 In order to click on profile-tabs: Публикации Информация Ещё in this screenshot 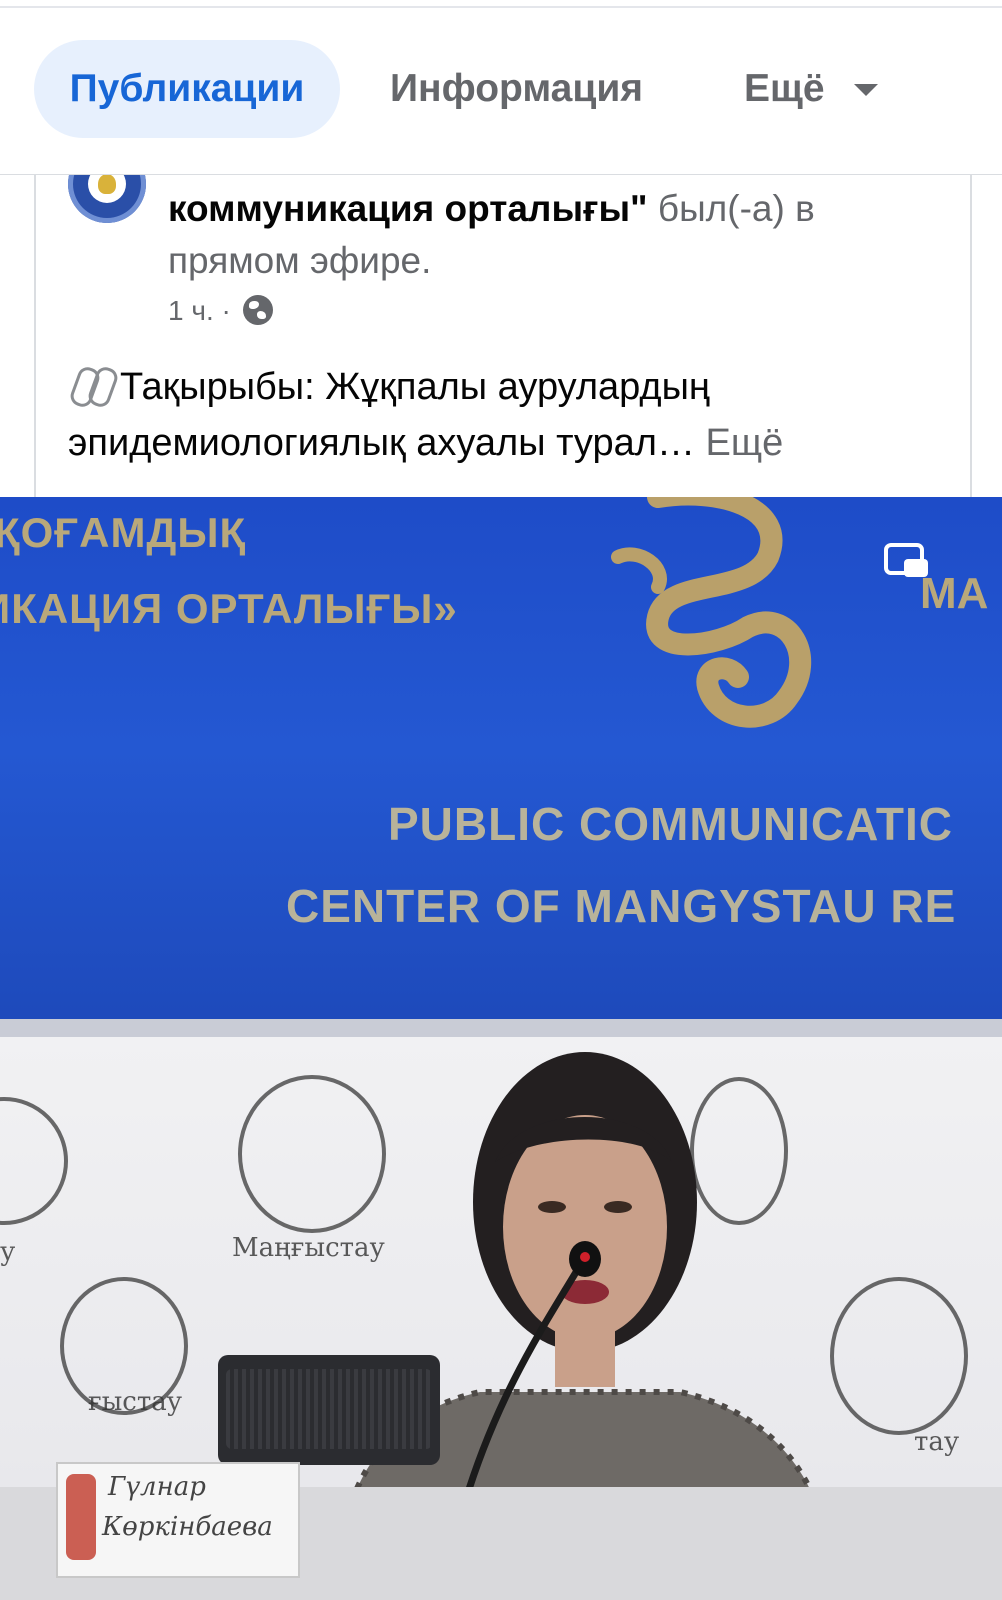, I will do `click(501, 90)`.